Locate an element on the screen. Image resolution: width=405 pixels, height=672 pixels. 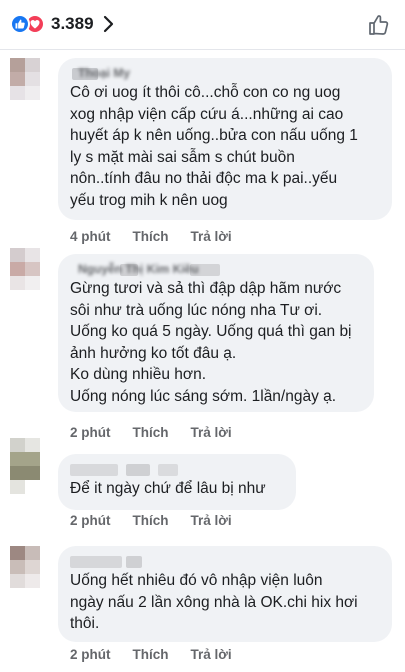
chevron-right-icon is located at coordinates (108, 24).